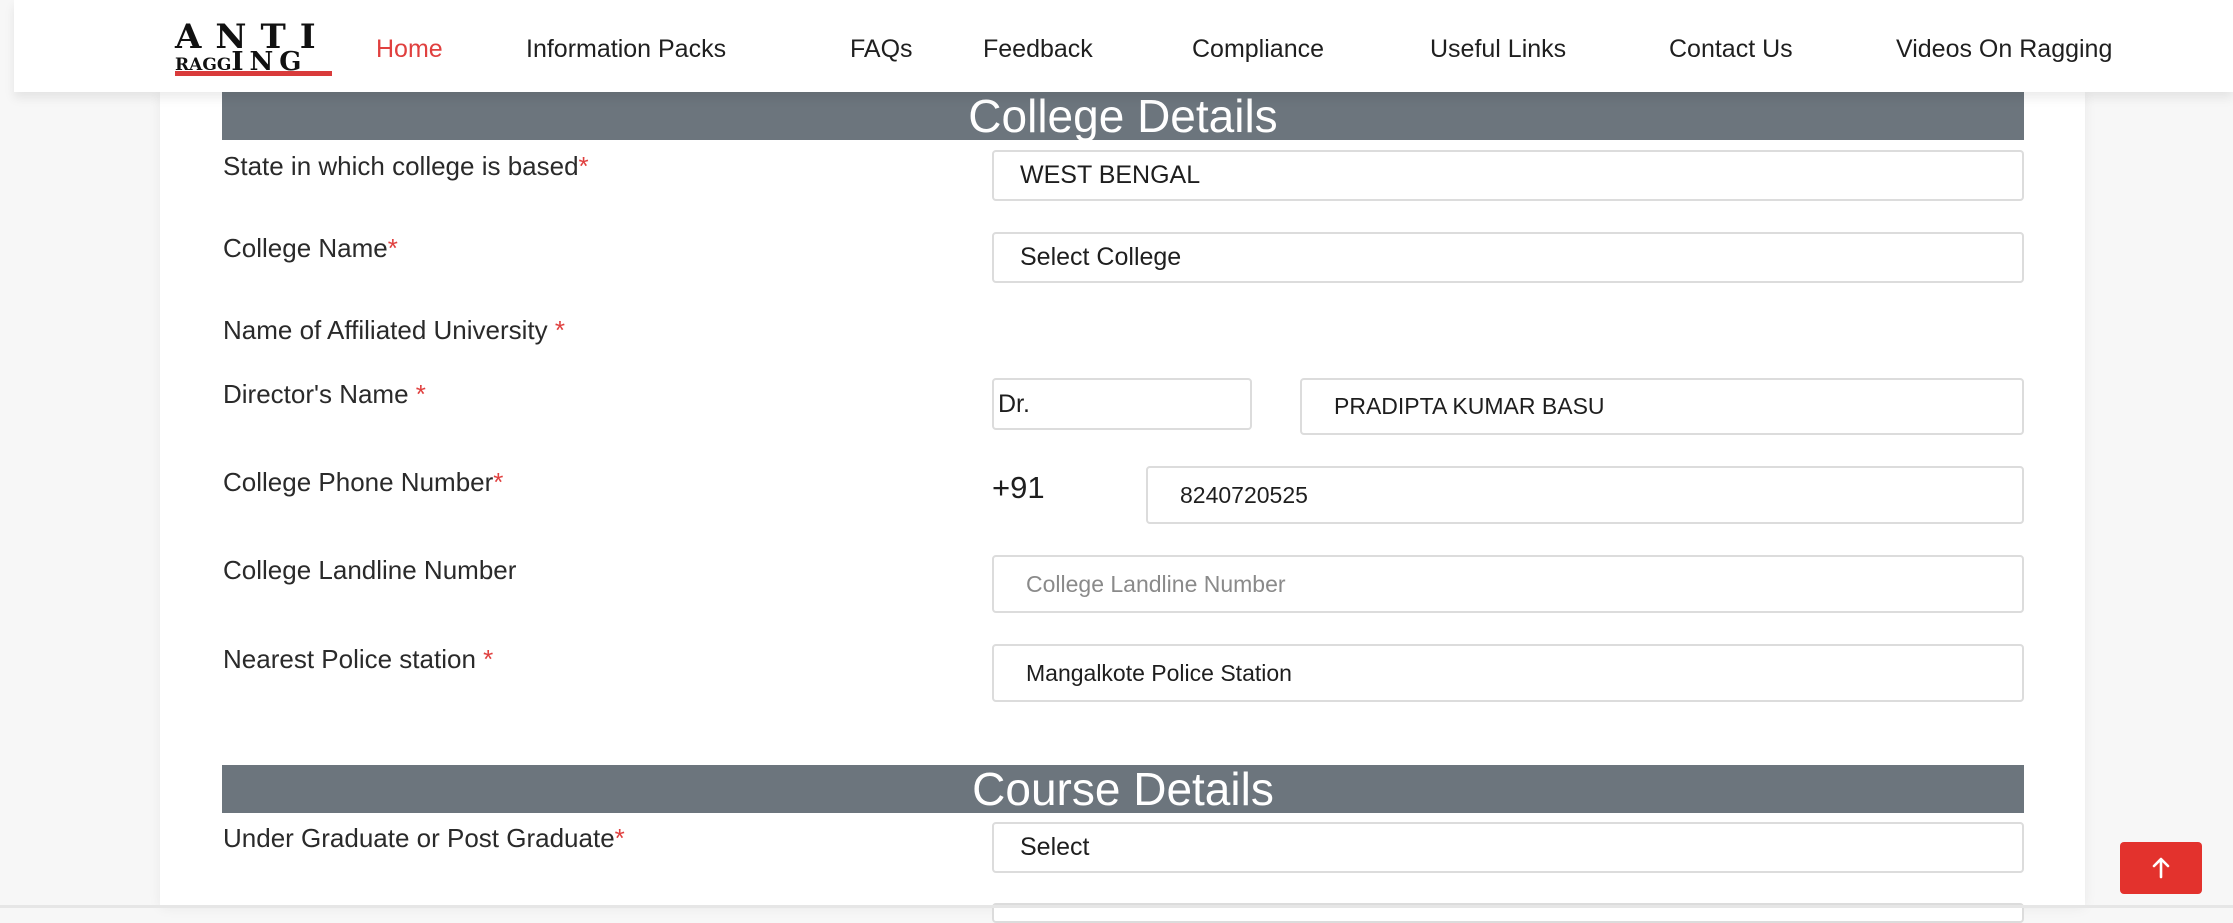 The width and height of the screenshot is (2233, 923). I want to click on ug-pg-label: Under Graduate or Post Graduate*, so click(424, 838).